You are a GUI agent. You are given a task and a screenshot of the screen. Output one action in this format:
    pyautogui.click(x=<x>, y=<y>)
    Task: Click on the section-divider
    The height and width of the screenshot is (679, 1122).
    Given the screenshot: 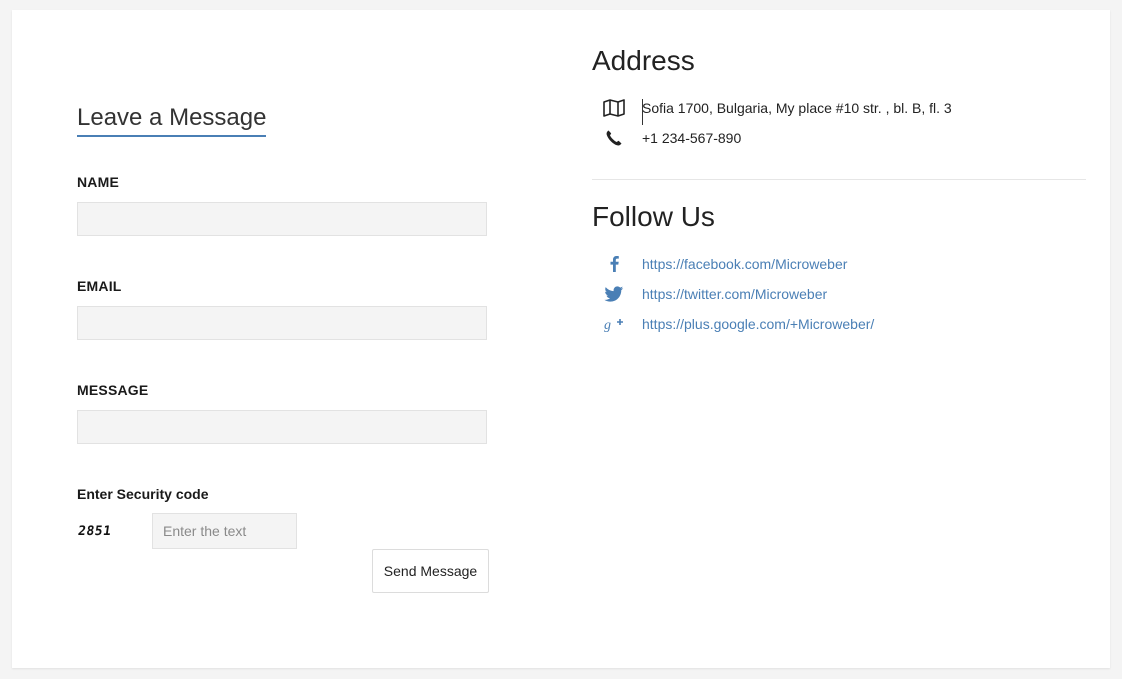 What is the action you would take?
    pyautogui.click(x=839, y=179)
    